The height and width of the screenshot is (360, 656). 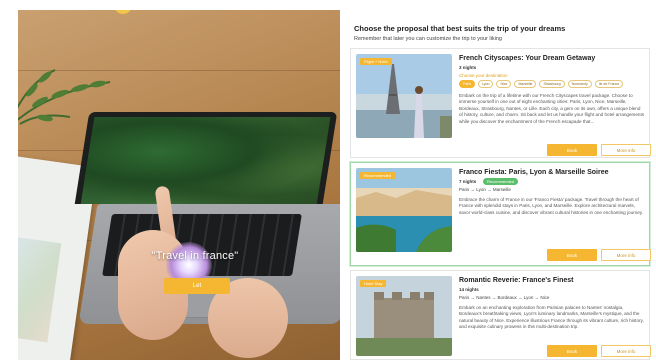 I want to click on destination-chip: Strasbourg, so click(x=552, y=84).